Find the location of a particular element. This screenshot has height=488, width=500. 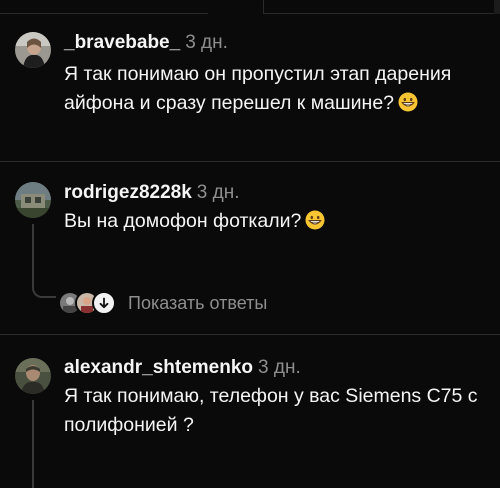

comment-header: alexandr_shtemenko 3 дн. is located at coordinates (182, 368).